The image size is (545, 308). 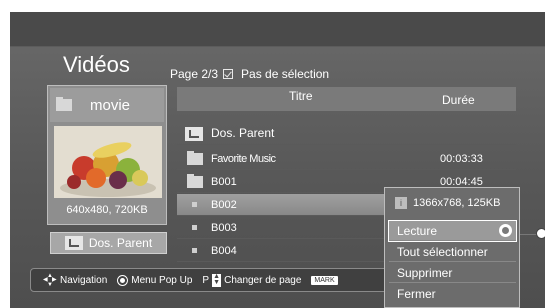 What do you see at coordinates (107, 210) in the screenshot?
I see `thumbnail-info: 640x480, 720KB` at bounding box center [107, 210].